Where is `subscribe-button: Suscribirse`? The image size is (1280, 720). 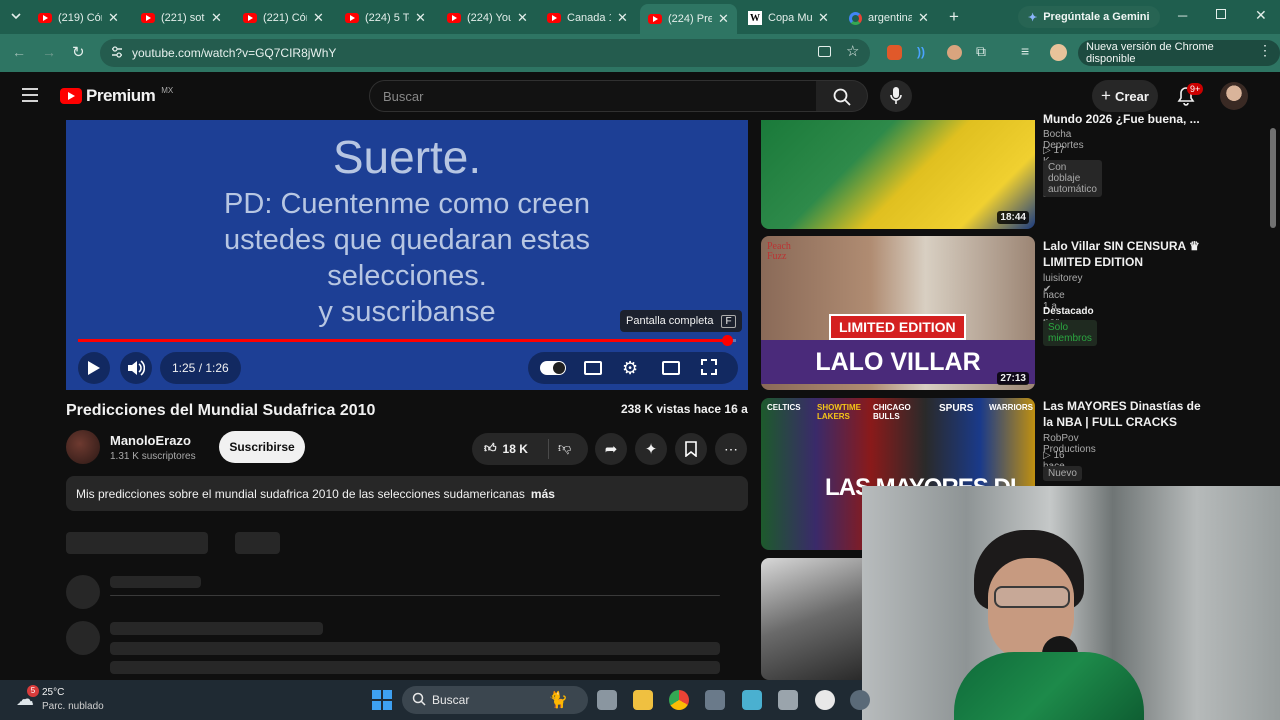
subscribe-button: Suscribirse is located at coordinates (262, 447).